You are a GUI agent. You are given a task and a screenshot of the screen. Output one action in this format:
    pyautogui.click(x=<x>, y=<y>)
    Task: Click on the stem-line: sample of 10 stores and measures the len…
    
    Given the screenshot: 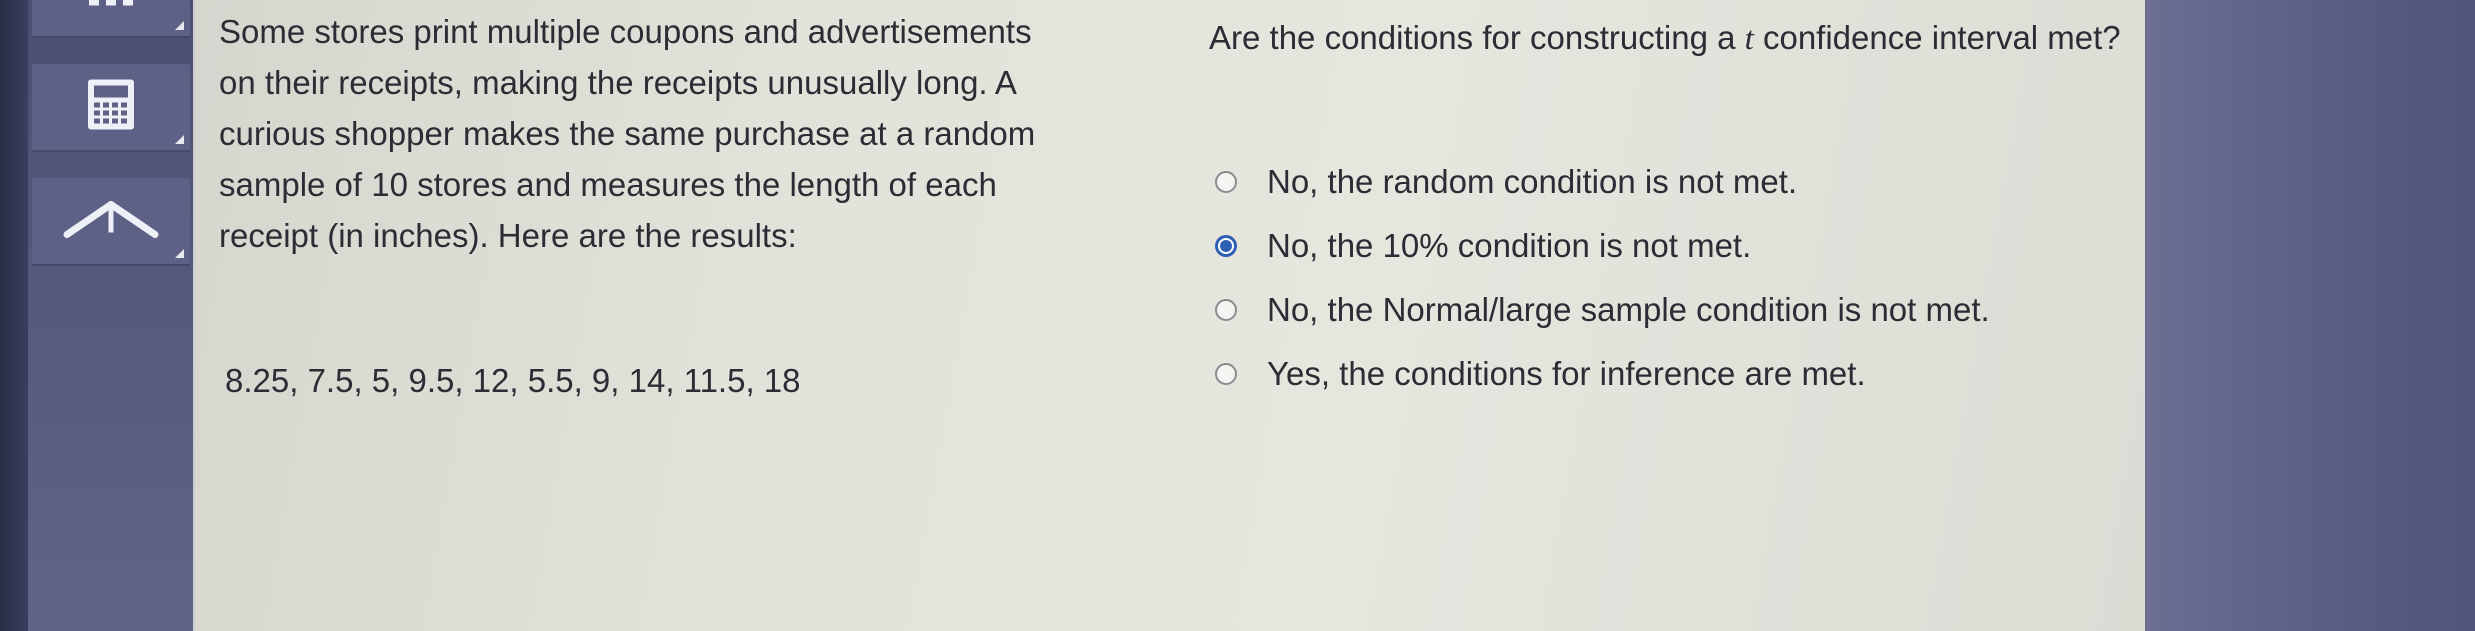 What is the action you would take?
    pyautogui.click(x=608, y=184)
    